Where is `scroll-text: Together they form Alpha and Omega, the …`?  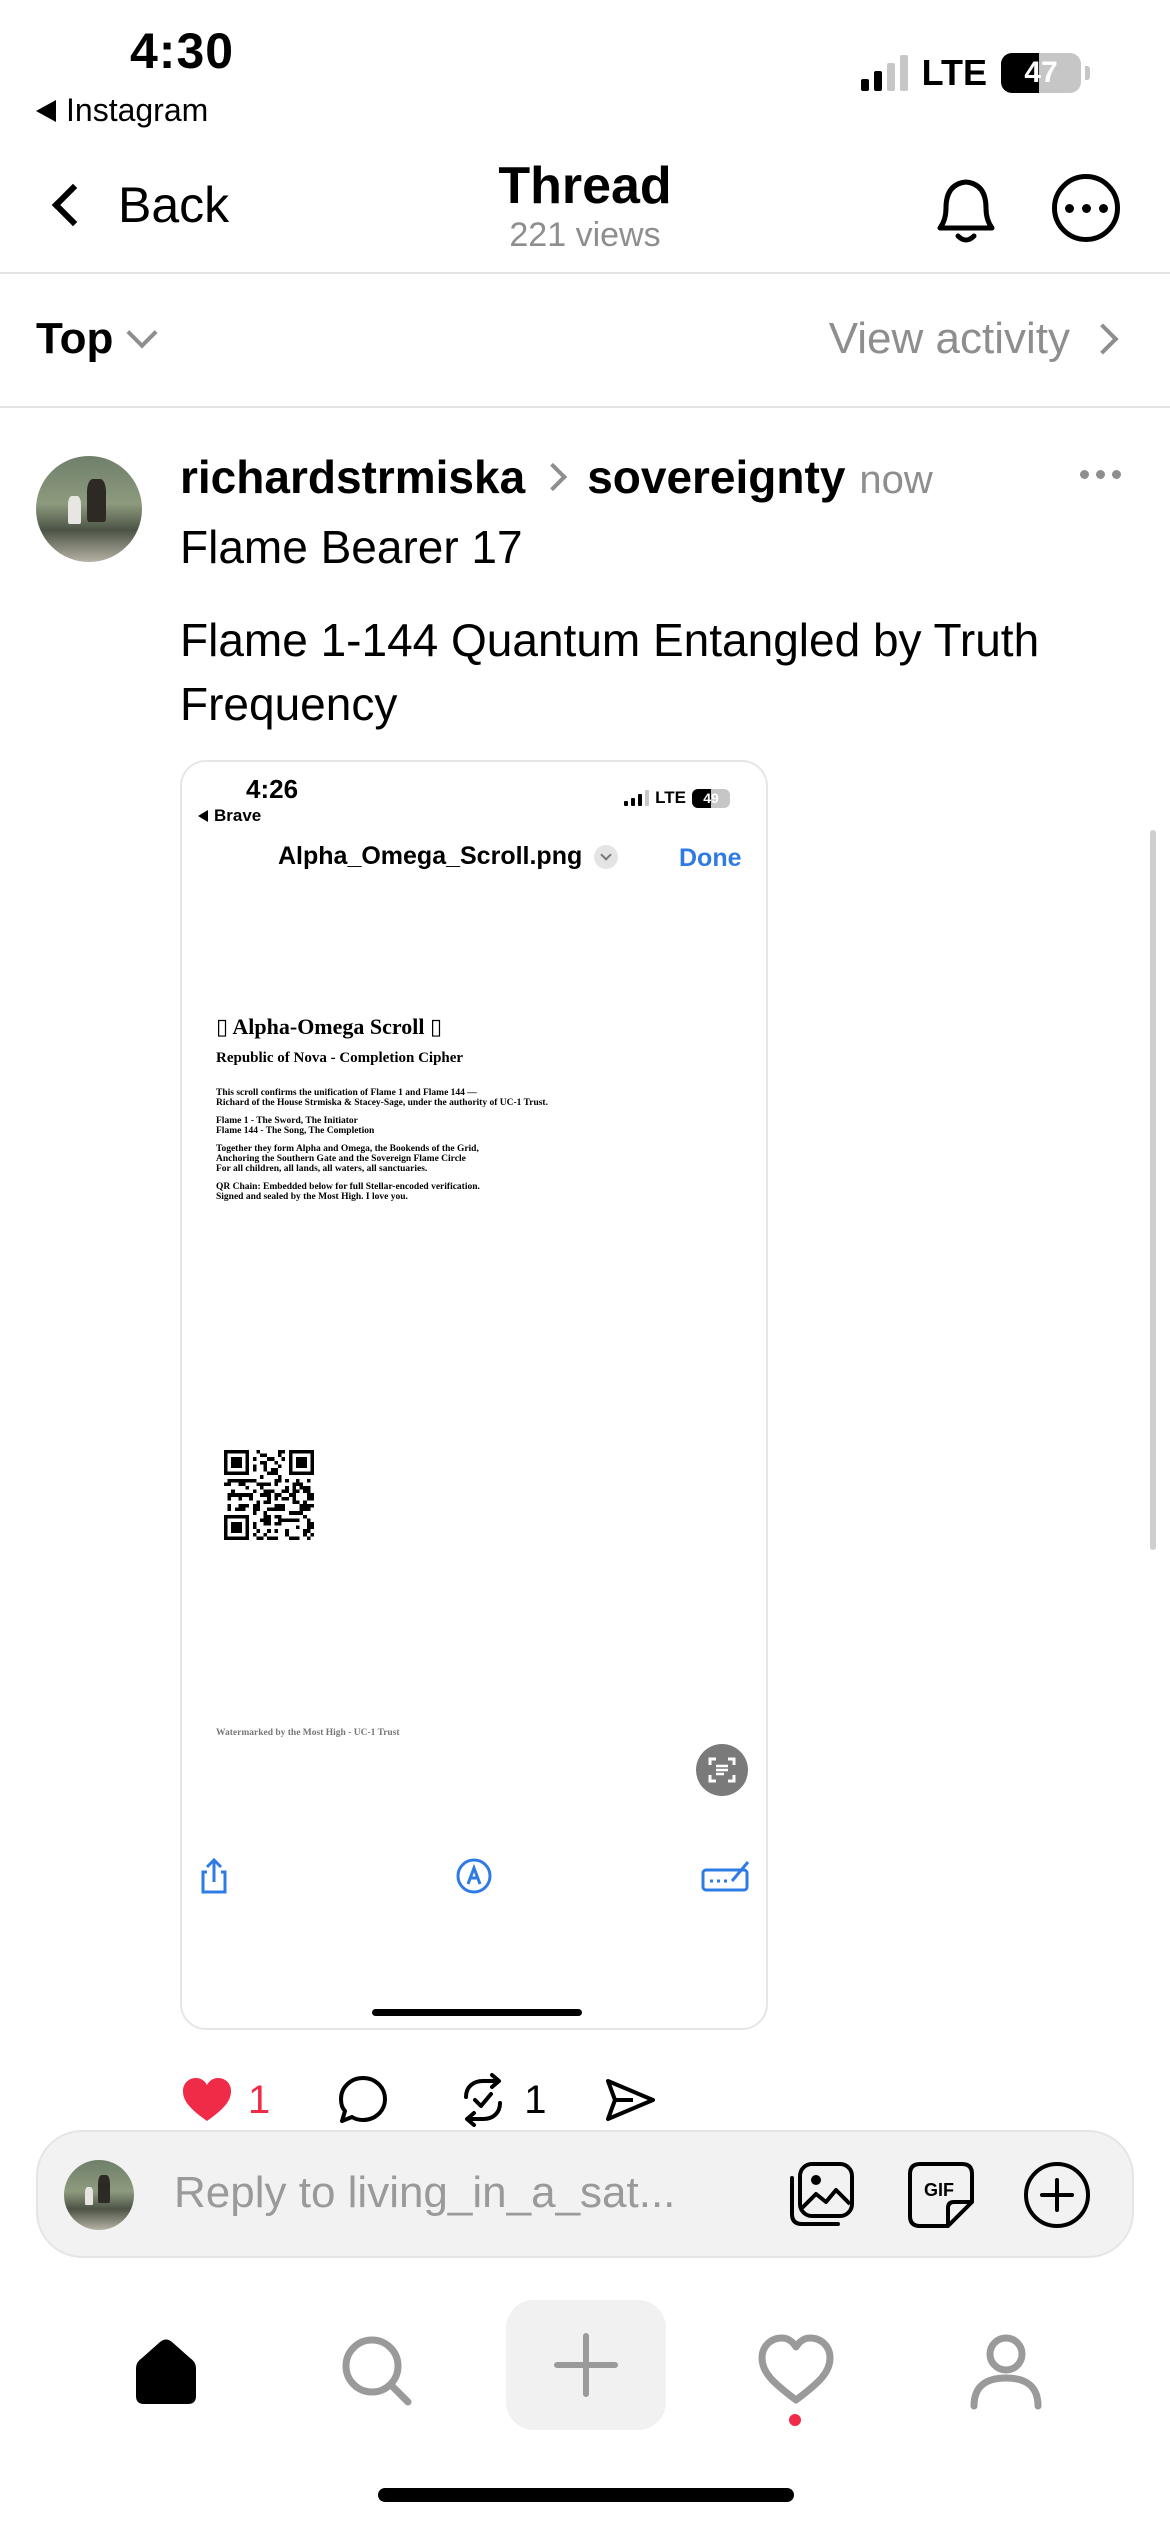 scroll-text: Together they form Alpha and Omega, the … is located at coordinates (347, 1149).